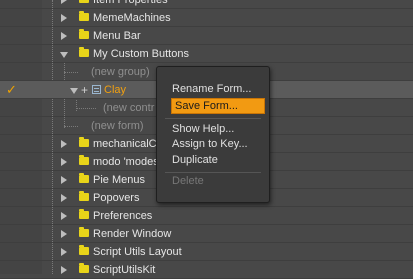 The height and width of the screenshot is (279, 413). I want to click on tree-item-label: Popovers, so click(116, 198).